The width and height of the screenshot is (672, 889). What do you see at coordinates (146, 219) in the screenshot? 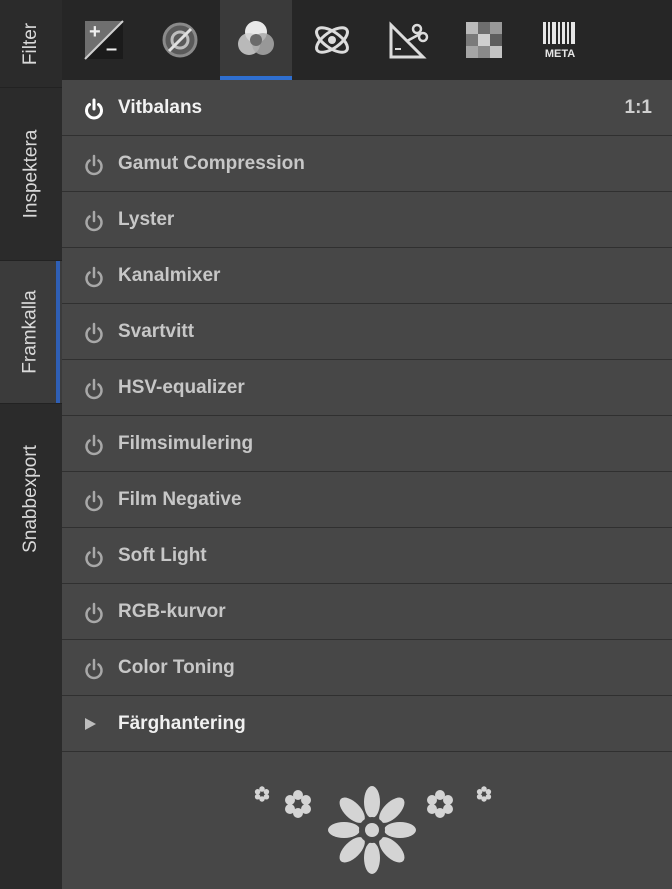
I see `tool-label: Lyster` at bounding box center [146, 219].